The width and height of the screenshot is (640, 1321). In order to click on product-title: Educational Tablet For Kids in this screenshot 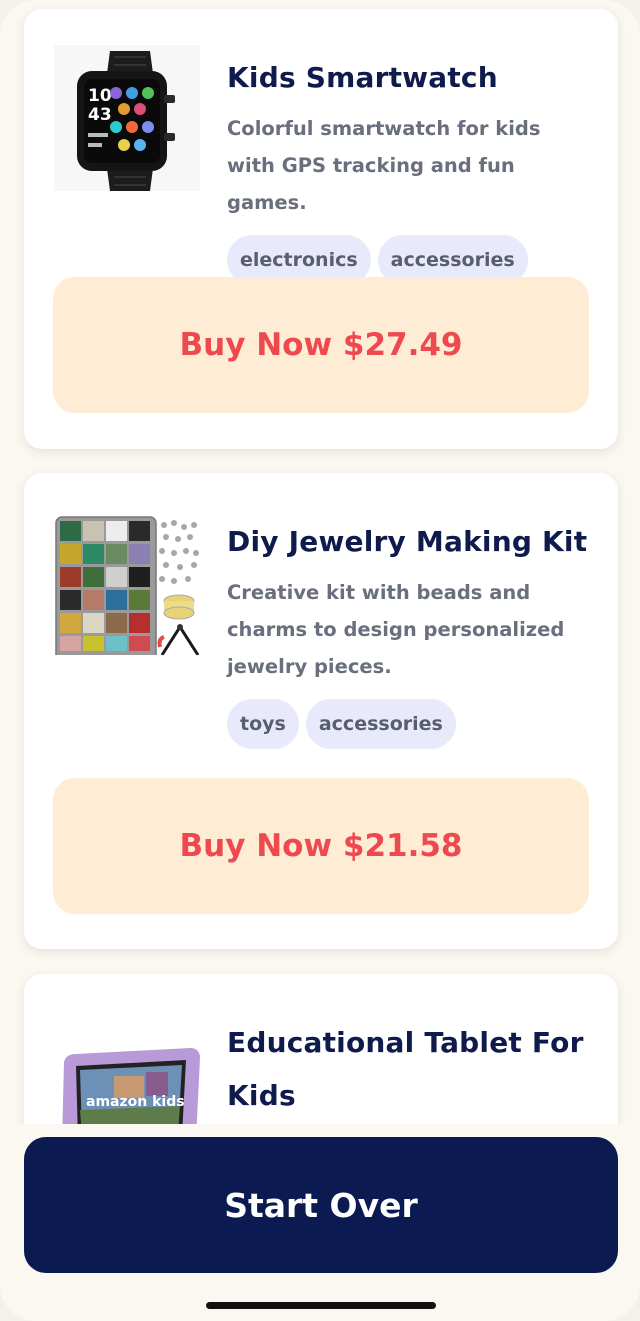, I will do `click(405, 1069)`.